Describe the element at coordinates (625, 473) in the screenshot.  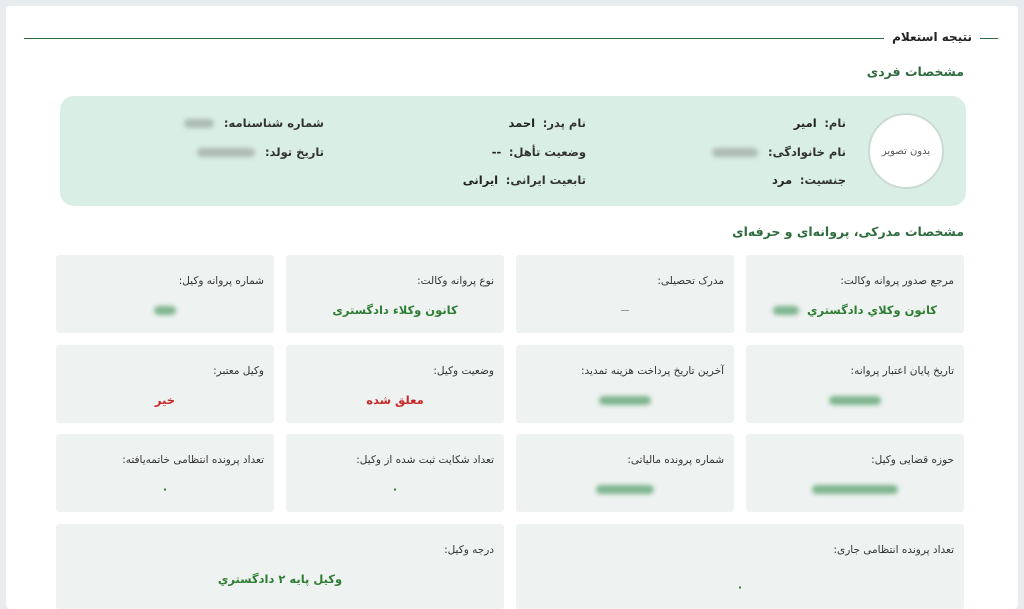
I see `card-tax-file-number: شماره پرونده مالیاتی:` at that location.